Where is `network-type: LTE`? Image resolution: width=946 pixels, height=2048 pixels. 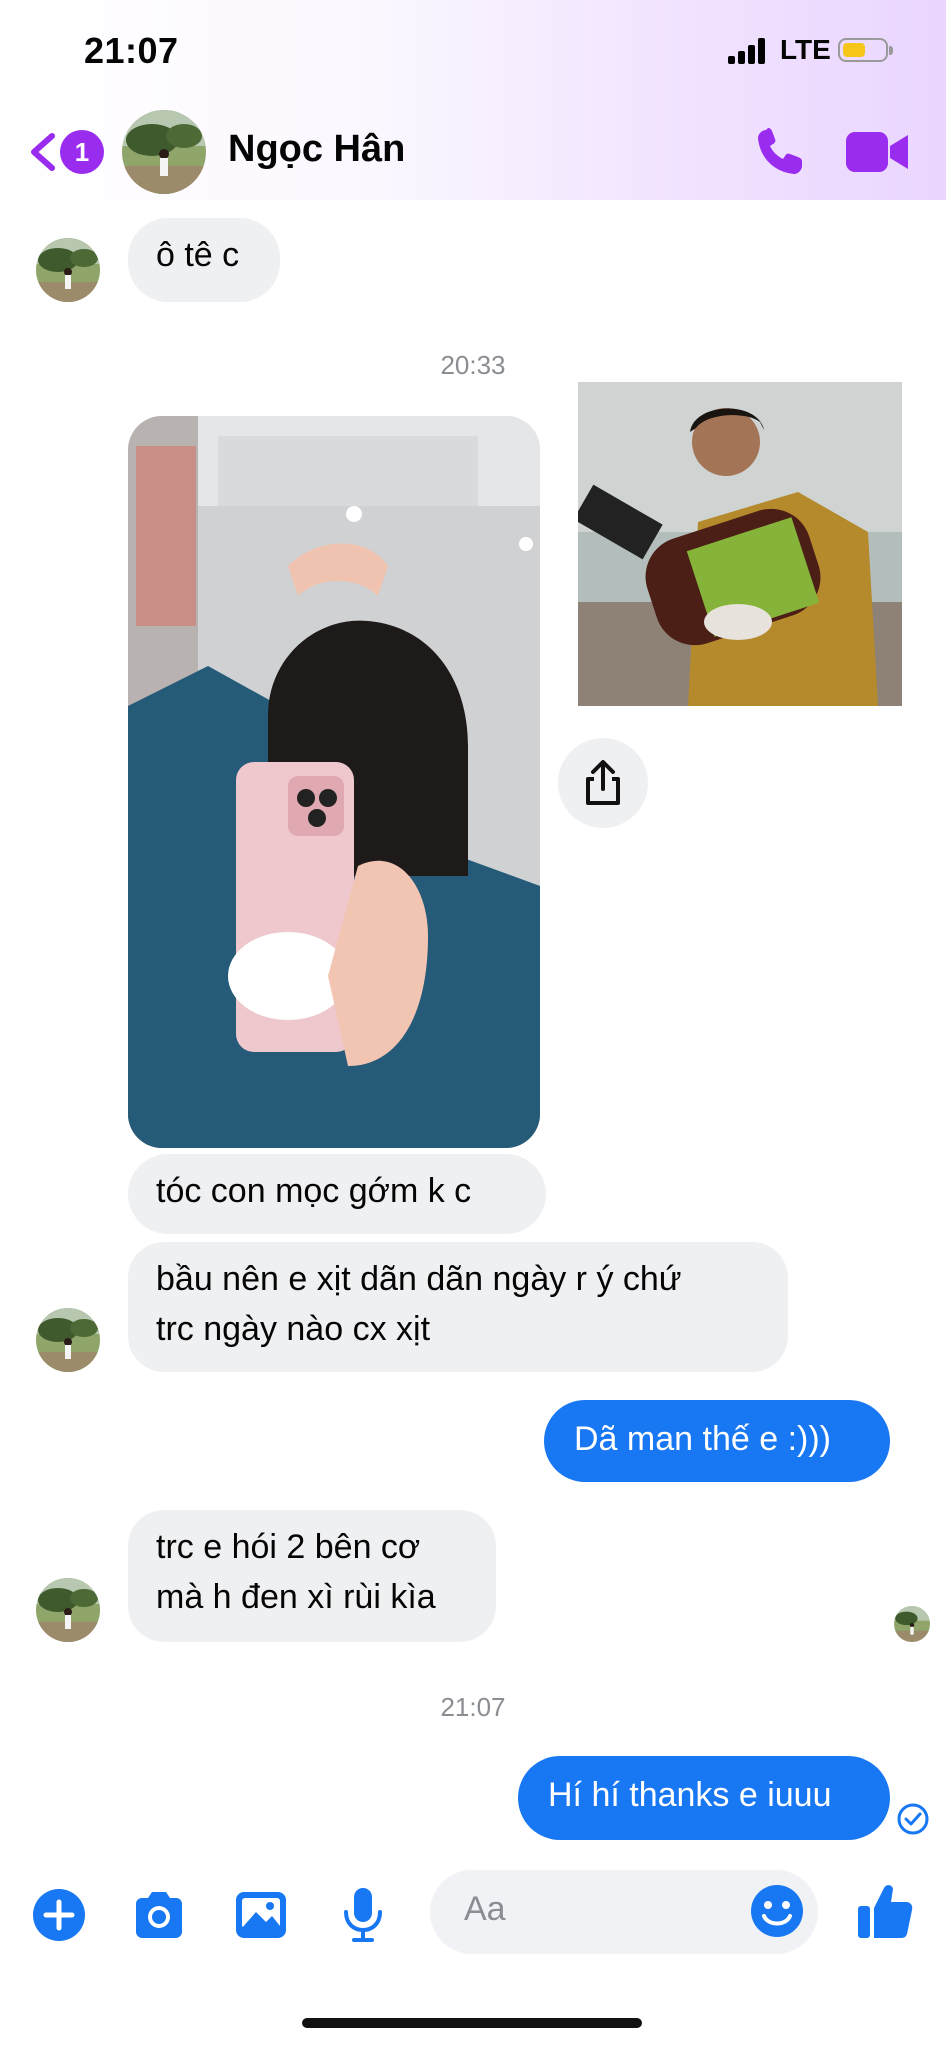 network-type: LTE is located at coordinates (805, 49).